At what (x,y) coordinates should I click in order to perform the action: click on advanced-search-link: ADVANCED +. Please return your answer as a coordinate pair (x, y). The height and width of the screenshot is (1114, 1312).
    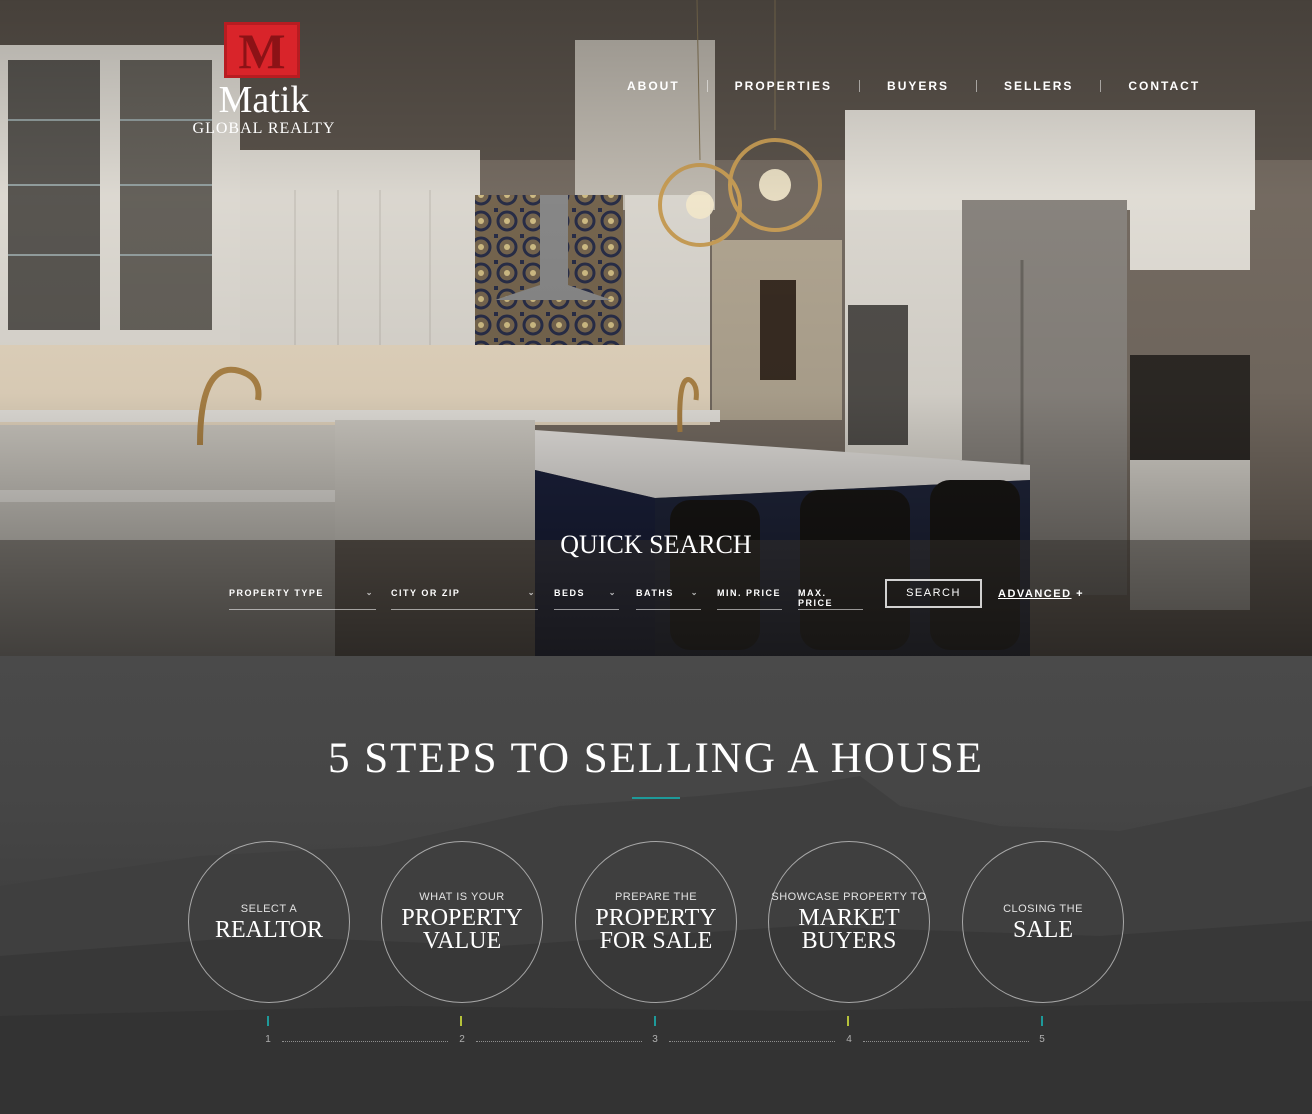
    Looking at the image, I should click on (1041, 594).